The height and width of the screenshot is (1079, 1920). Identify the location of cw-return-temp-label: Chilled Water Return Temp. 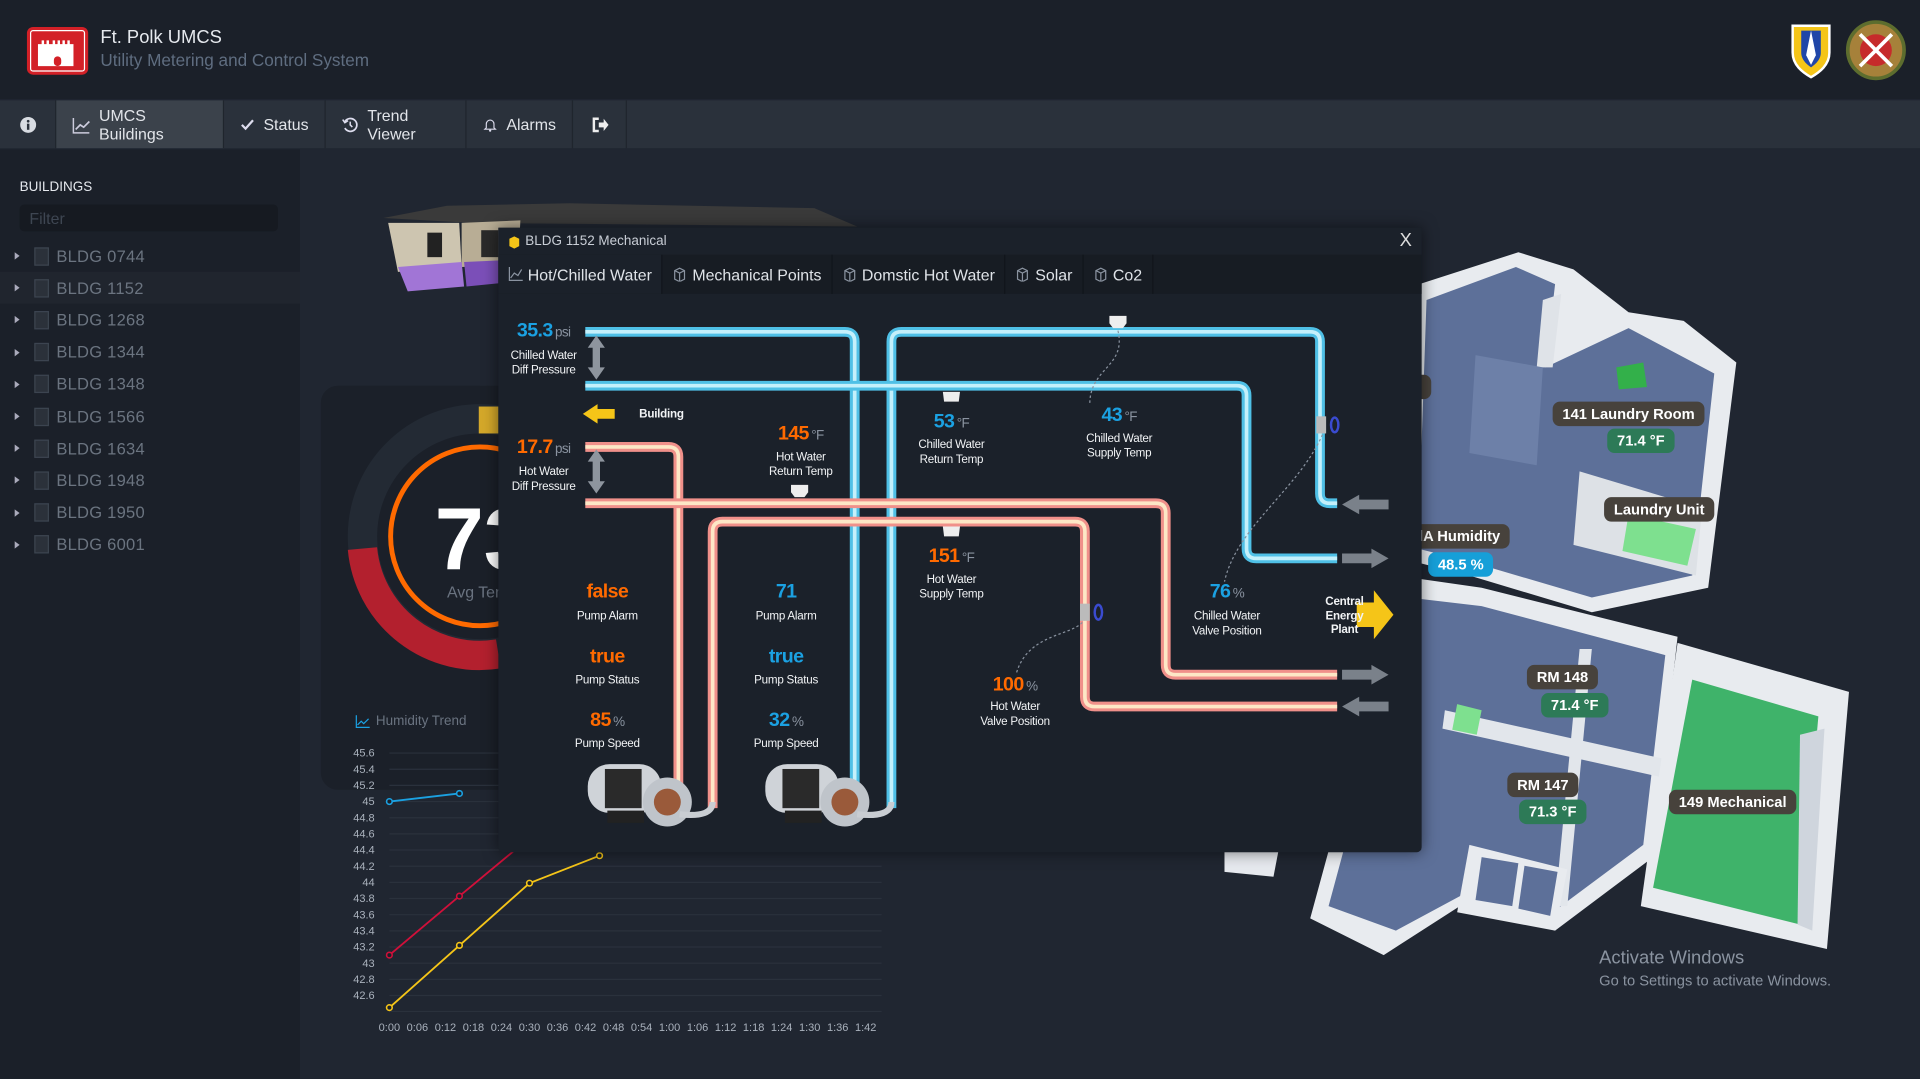
(951, 452).